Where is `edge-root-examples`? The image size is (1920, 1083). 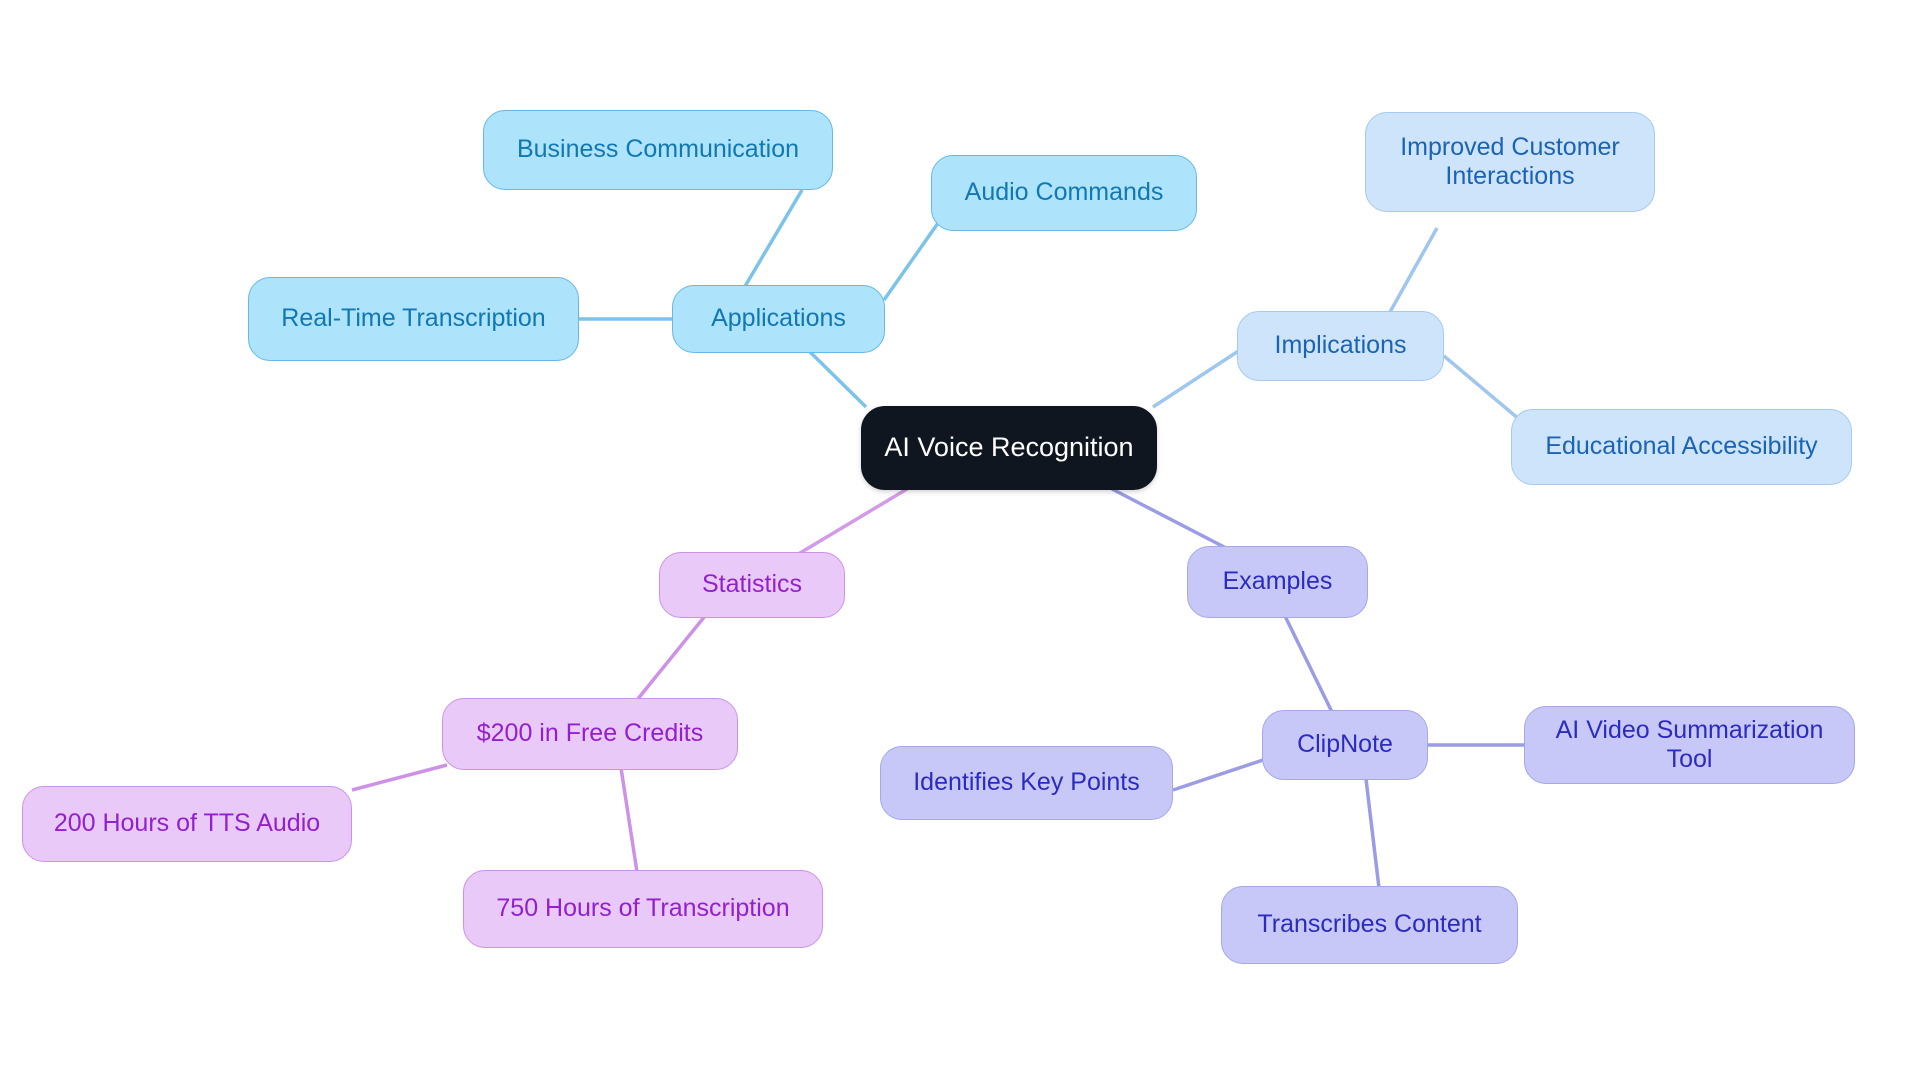
edge-root-examples is located at coordinates (1170, 519).